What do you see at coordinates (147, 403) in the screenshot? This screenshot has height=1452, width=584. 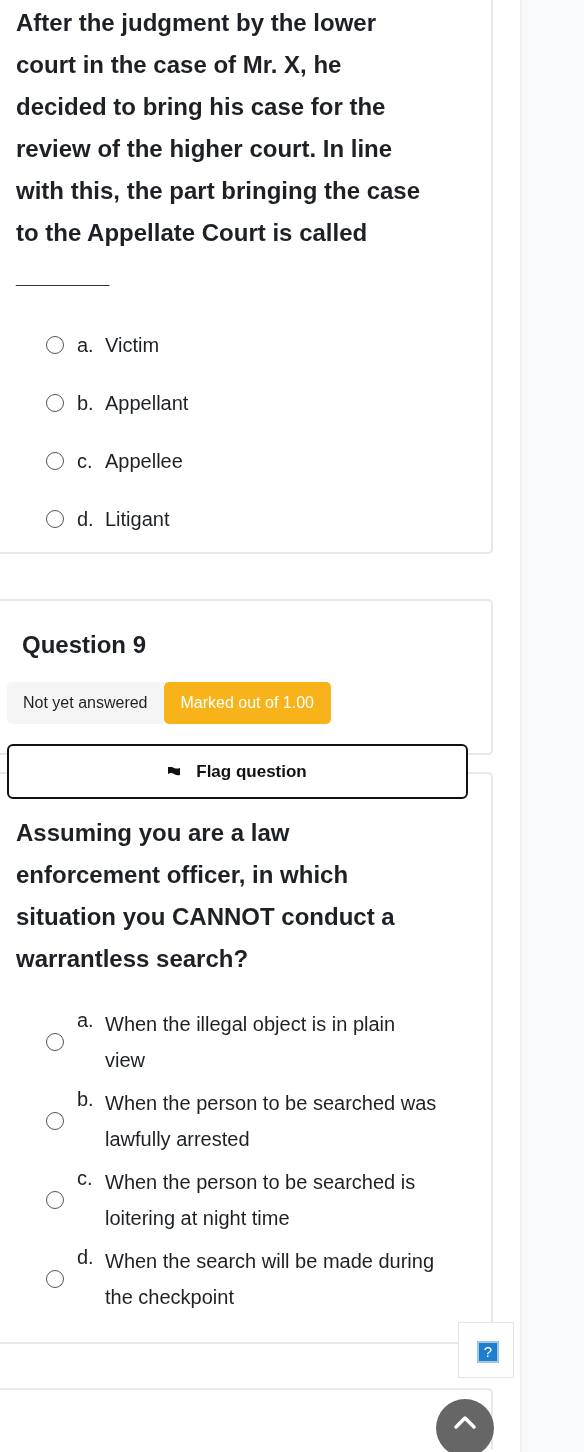 I see `option-text: Appellant` at bounding box center [147, 403].